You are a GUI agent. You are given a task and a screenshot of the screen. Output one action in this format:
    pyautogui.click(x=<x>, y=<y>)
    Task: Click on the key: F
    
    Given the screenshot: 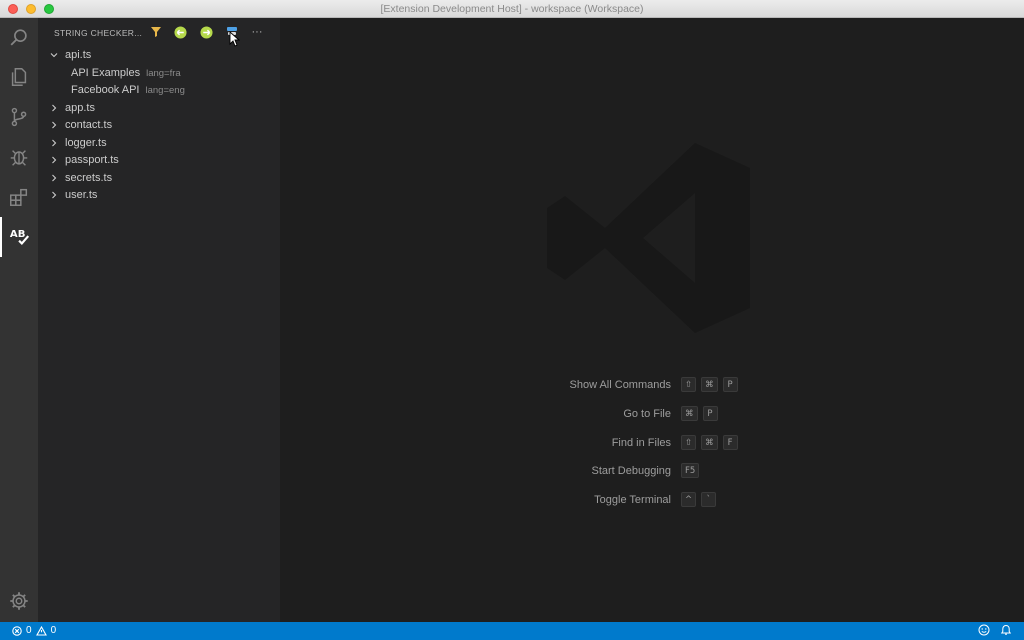 What is the action you would take?
    pyautogui.click(x=730, y=442)
    